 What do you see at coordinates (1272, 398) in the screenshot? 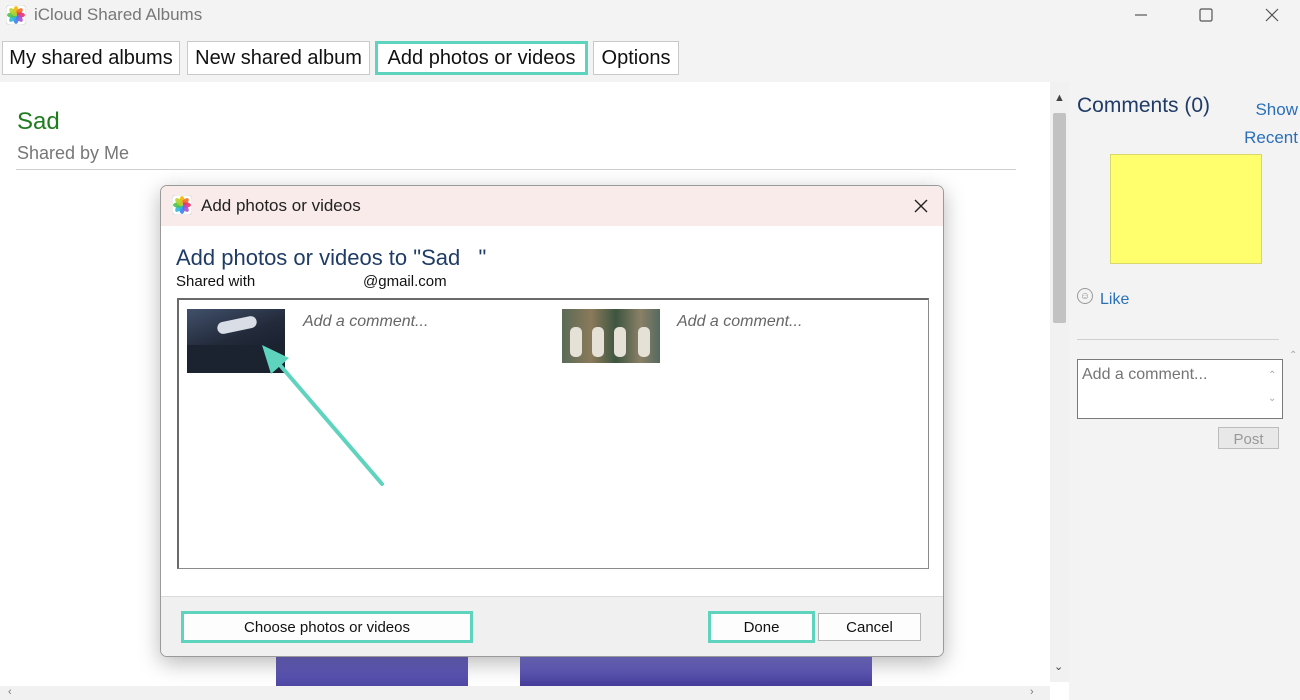
I see `comment-scroll-down-icon: ⌄` at bounding box center [1272, 398].